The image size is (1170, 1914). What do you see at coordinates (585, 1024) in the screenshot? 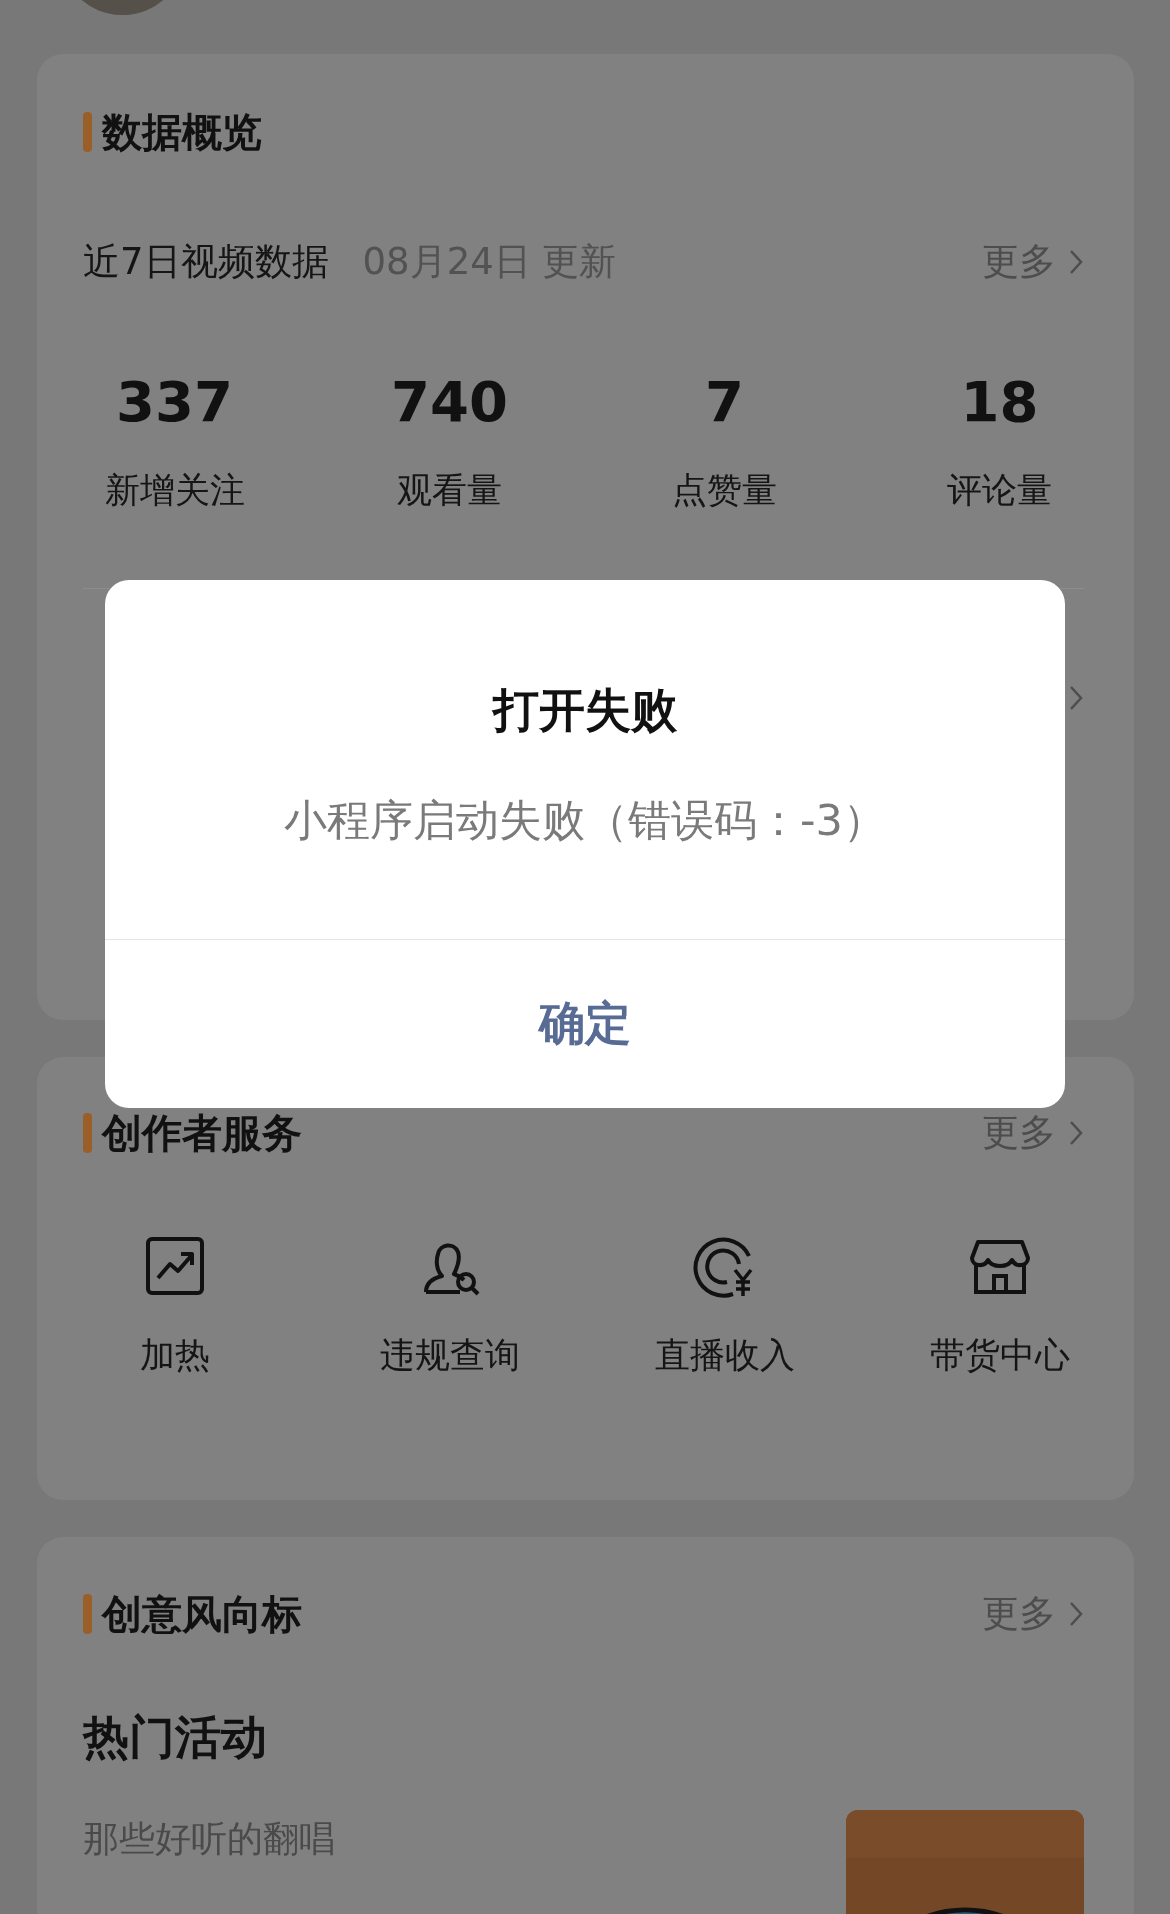
I see `confirm-button: 确定` at bounding box center [585, 1024].